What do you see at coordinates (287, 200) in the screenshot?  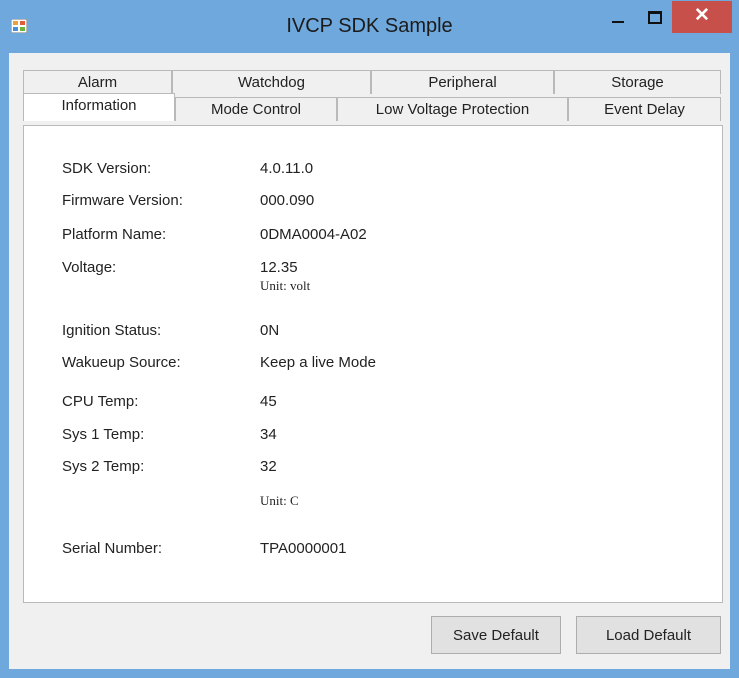 I see `firmware-version-value: 000.090` at bounding box center [287, 200].